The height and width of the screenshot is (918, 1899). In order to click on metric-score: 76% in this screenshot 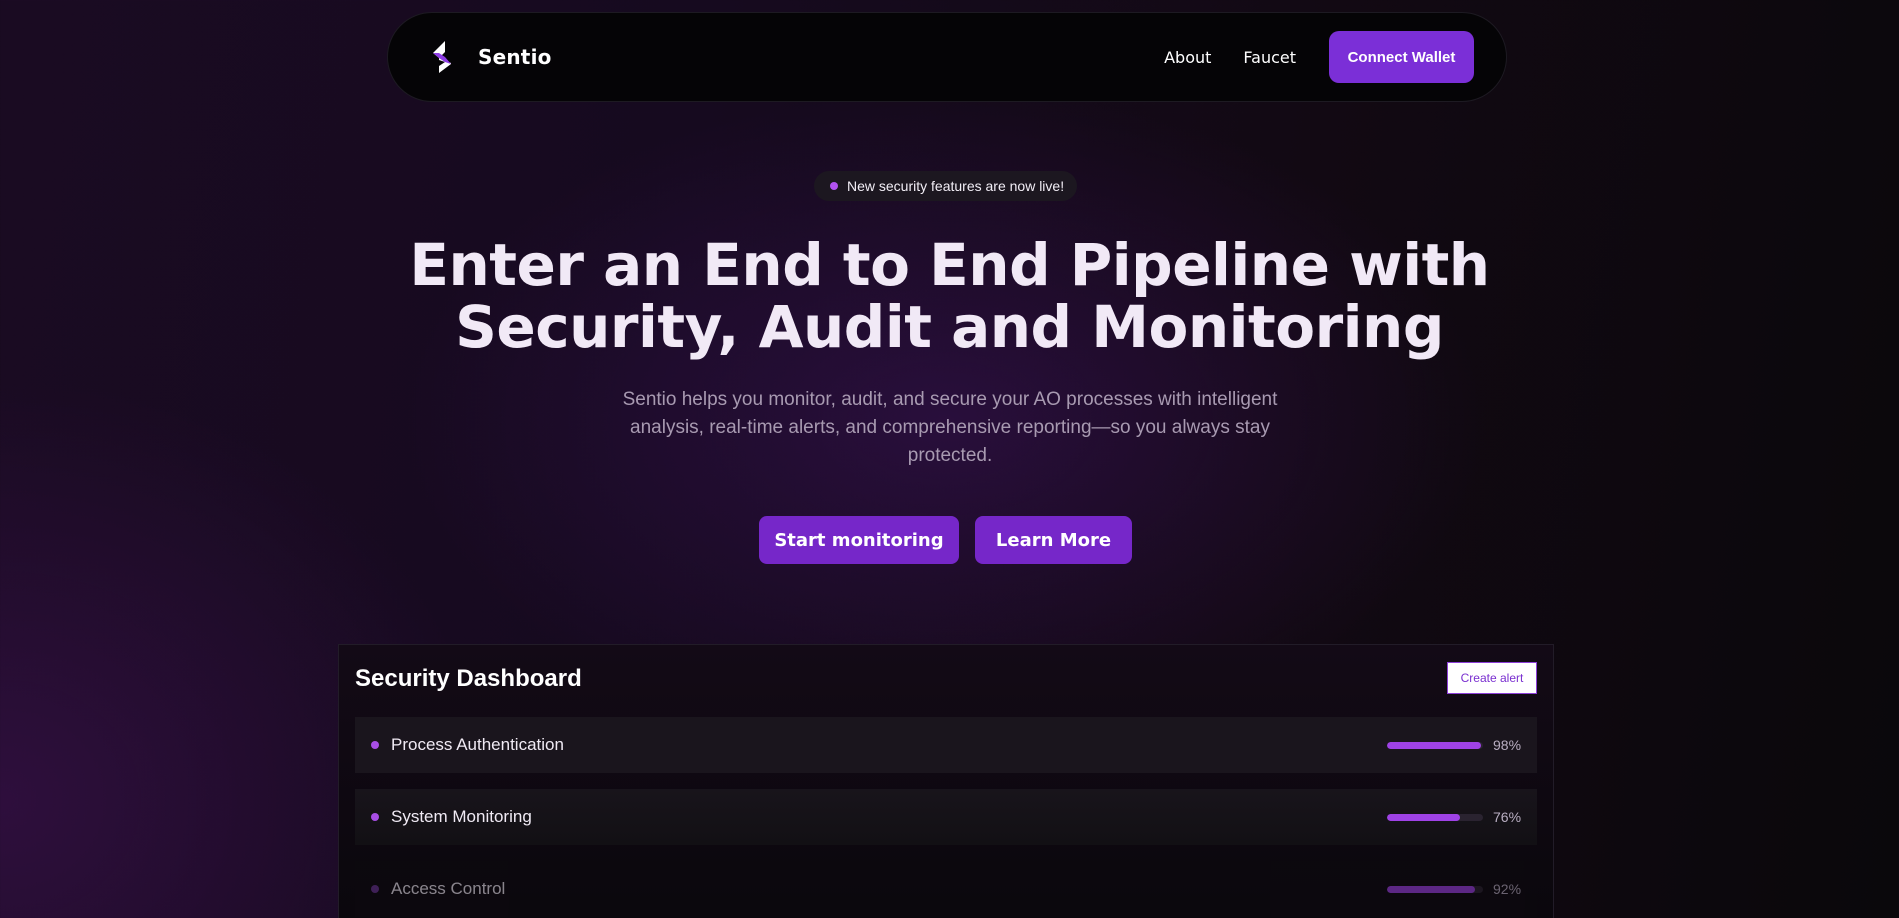, I will do `click(1454, 817)`.